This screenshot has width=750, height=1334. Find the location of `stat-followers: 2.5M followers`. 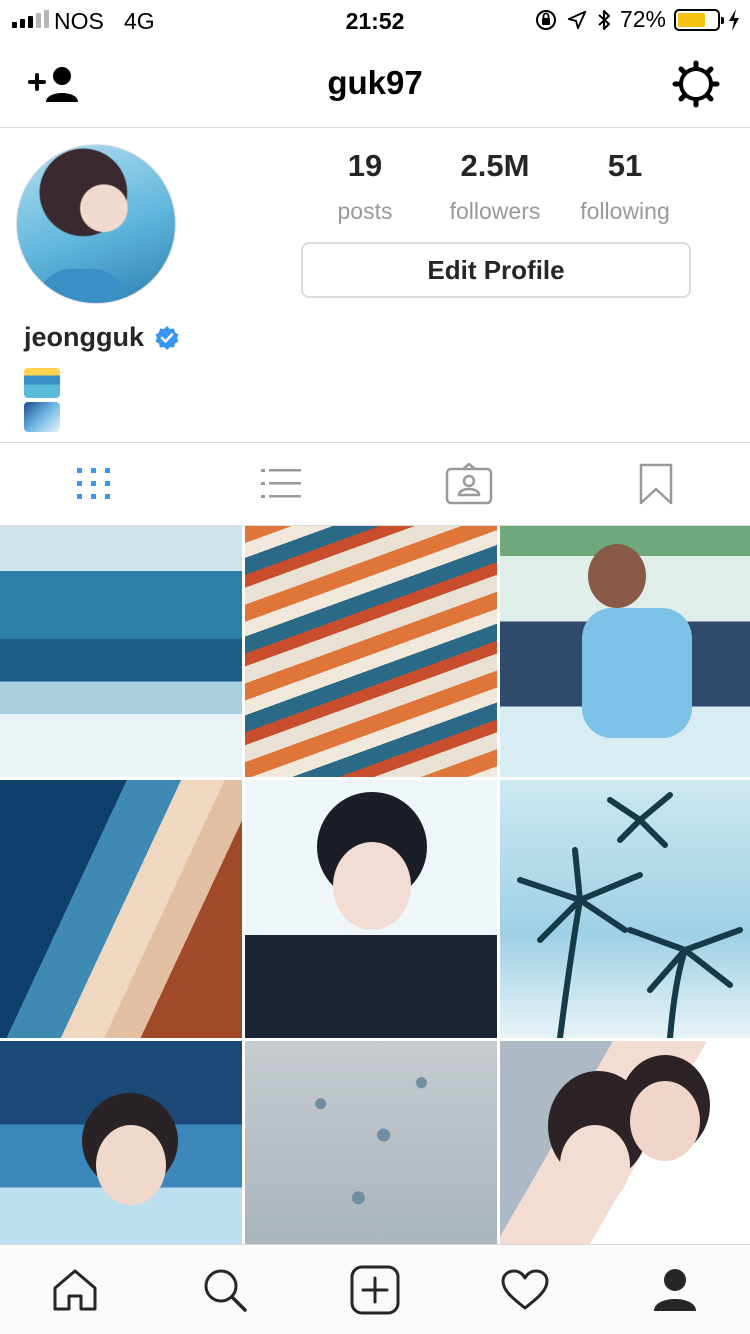

stat-followers: 2.5M followers is located at coordinates (495, 186).